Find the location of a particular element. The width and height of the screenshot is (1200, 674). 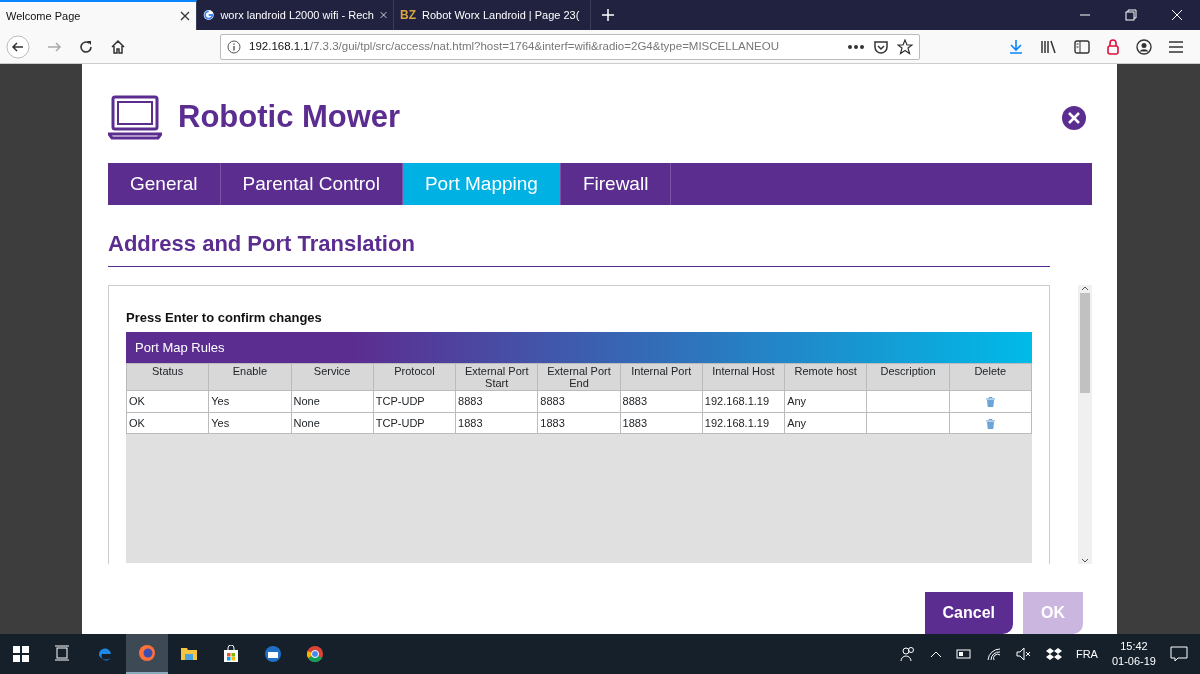

info-icon is located at coordinates (234, 46).